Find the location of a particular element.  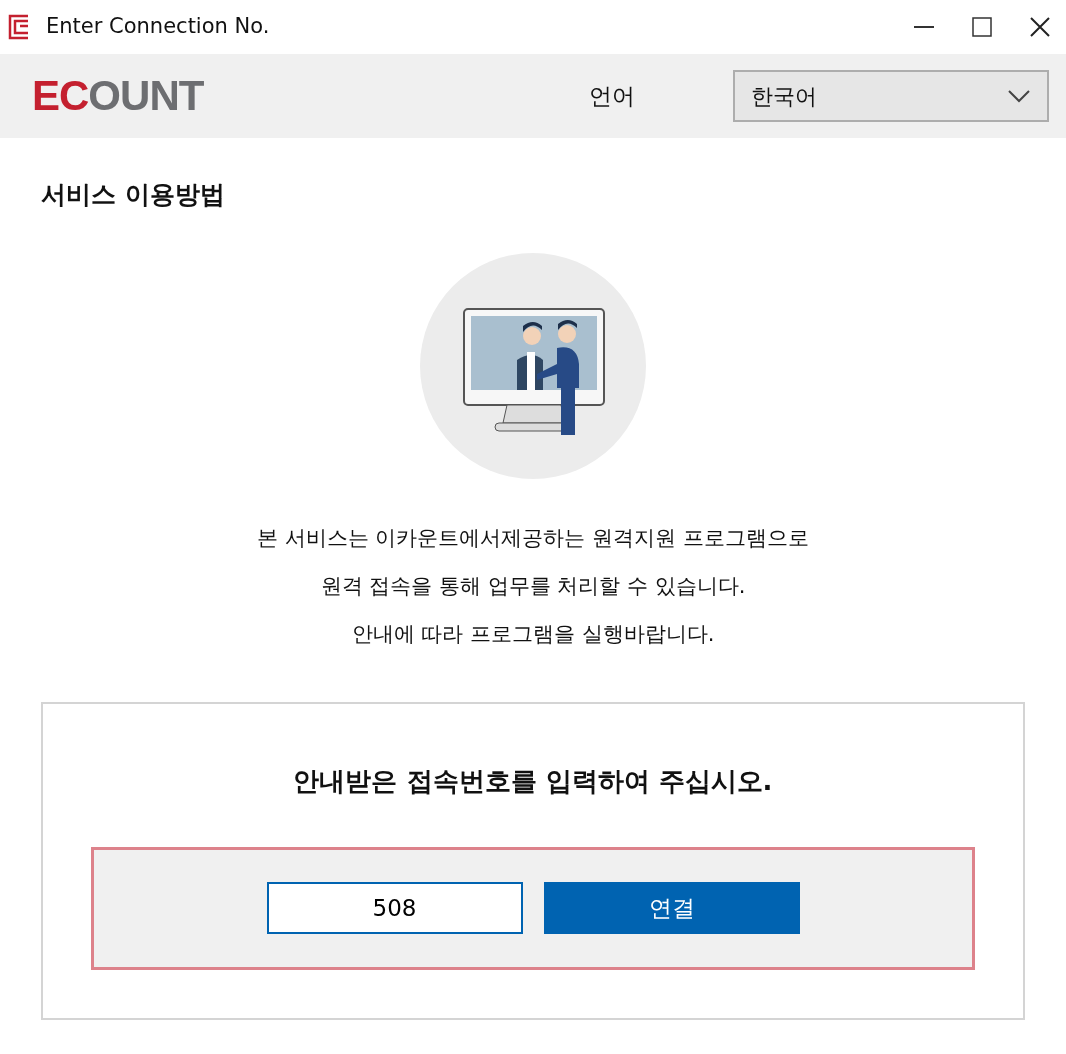

close-icon is located at coordinates (1040, 27).